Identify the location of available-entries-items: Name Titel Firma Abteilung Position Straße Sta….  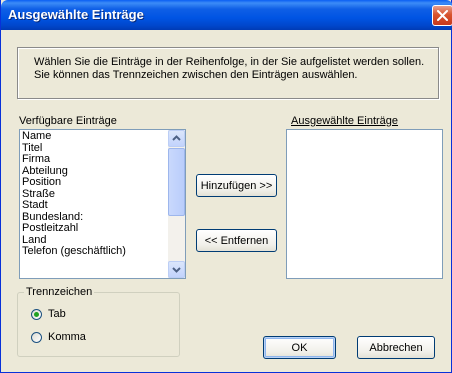
(73, 194).